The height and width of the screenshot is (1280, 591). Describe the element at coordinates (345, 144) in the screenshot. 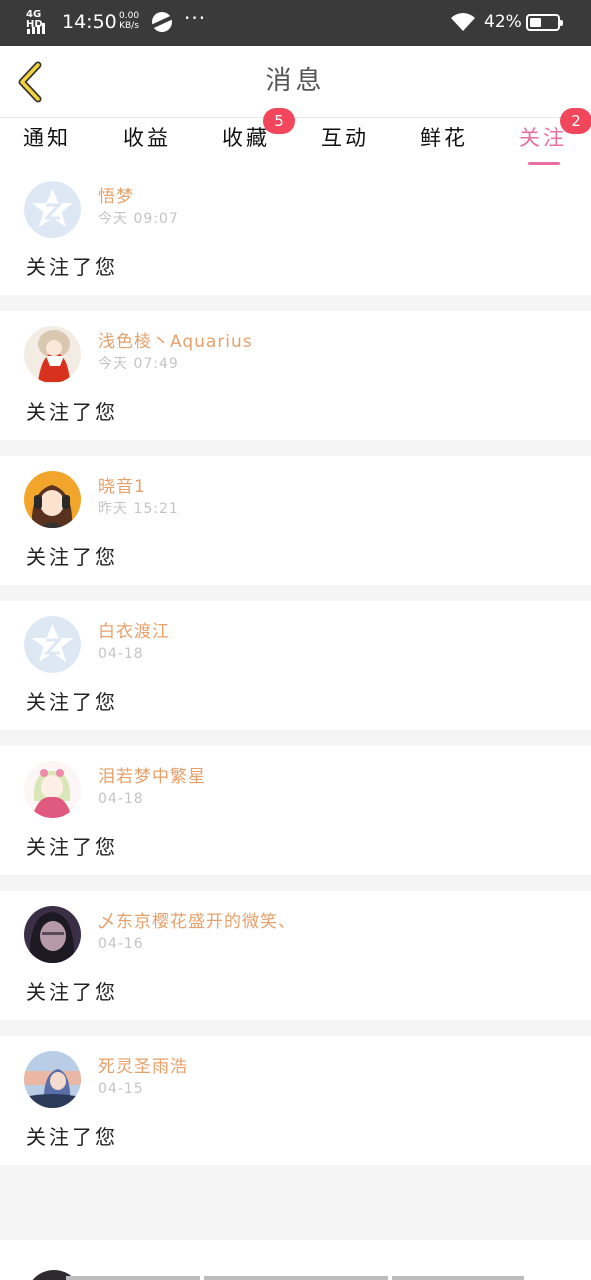

I see `tab-interactions: 互动` at that location.